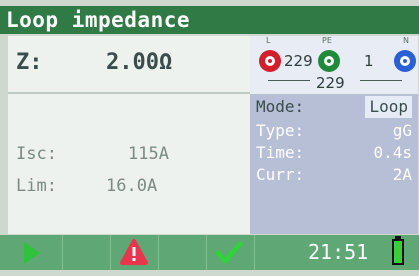 This screenshot has height=276, width=419. I want to click on status-bar: 21:51, so click(209, 252).